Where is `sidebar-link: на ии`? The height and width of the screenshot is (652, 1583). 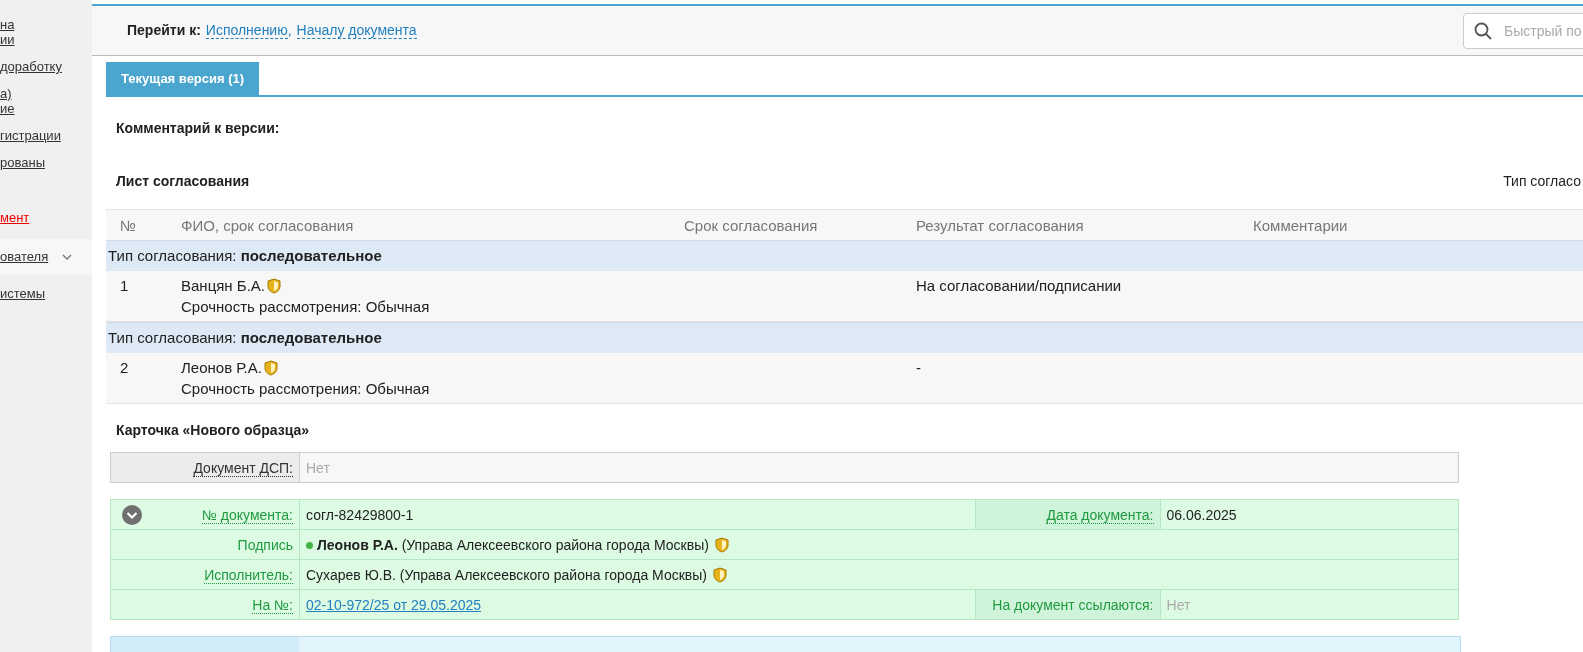
sidebar-link: на ии is located at coordinates (7, 32).